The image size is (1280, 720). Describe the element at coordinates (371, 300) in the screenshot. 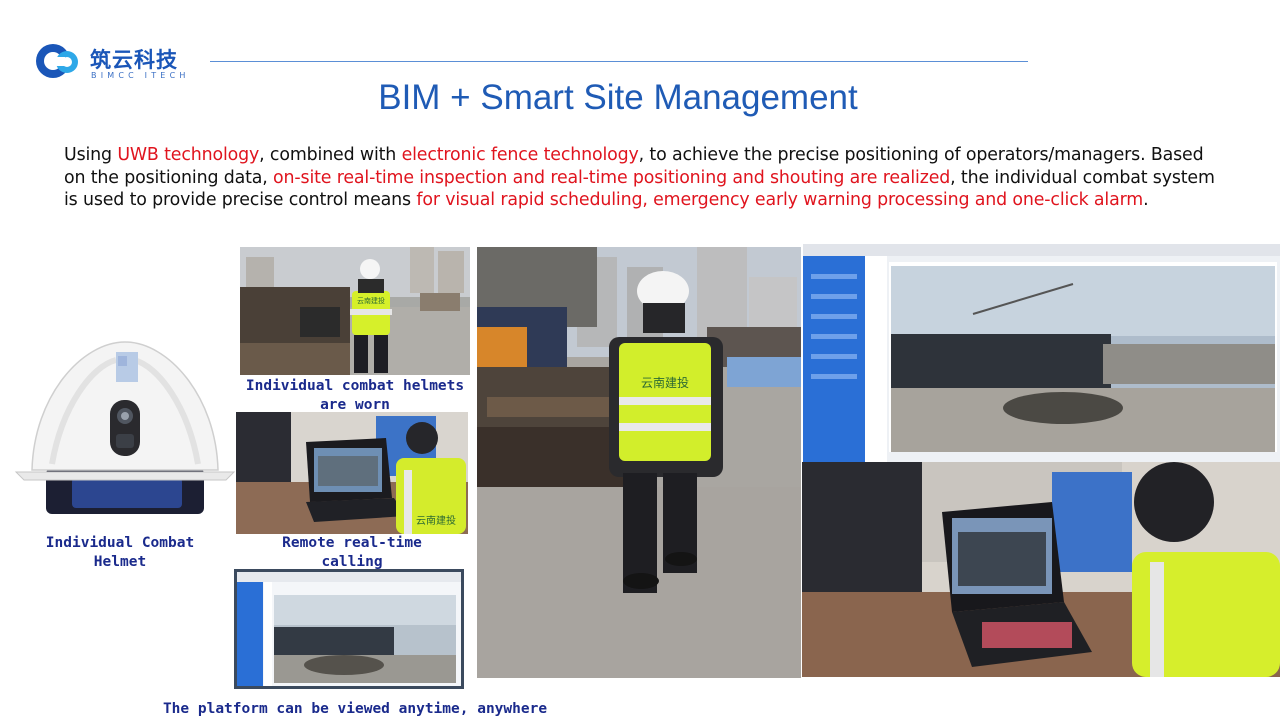

I see `vest-label-small: 云南建投` at that location.